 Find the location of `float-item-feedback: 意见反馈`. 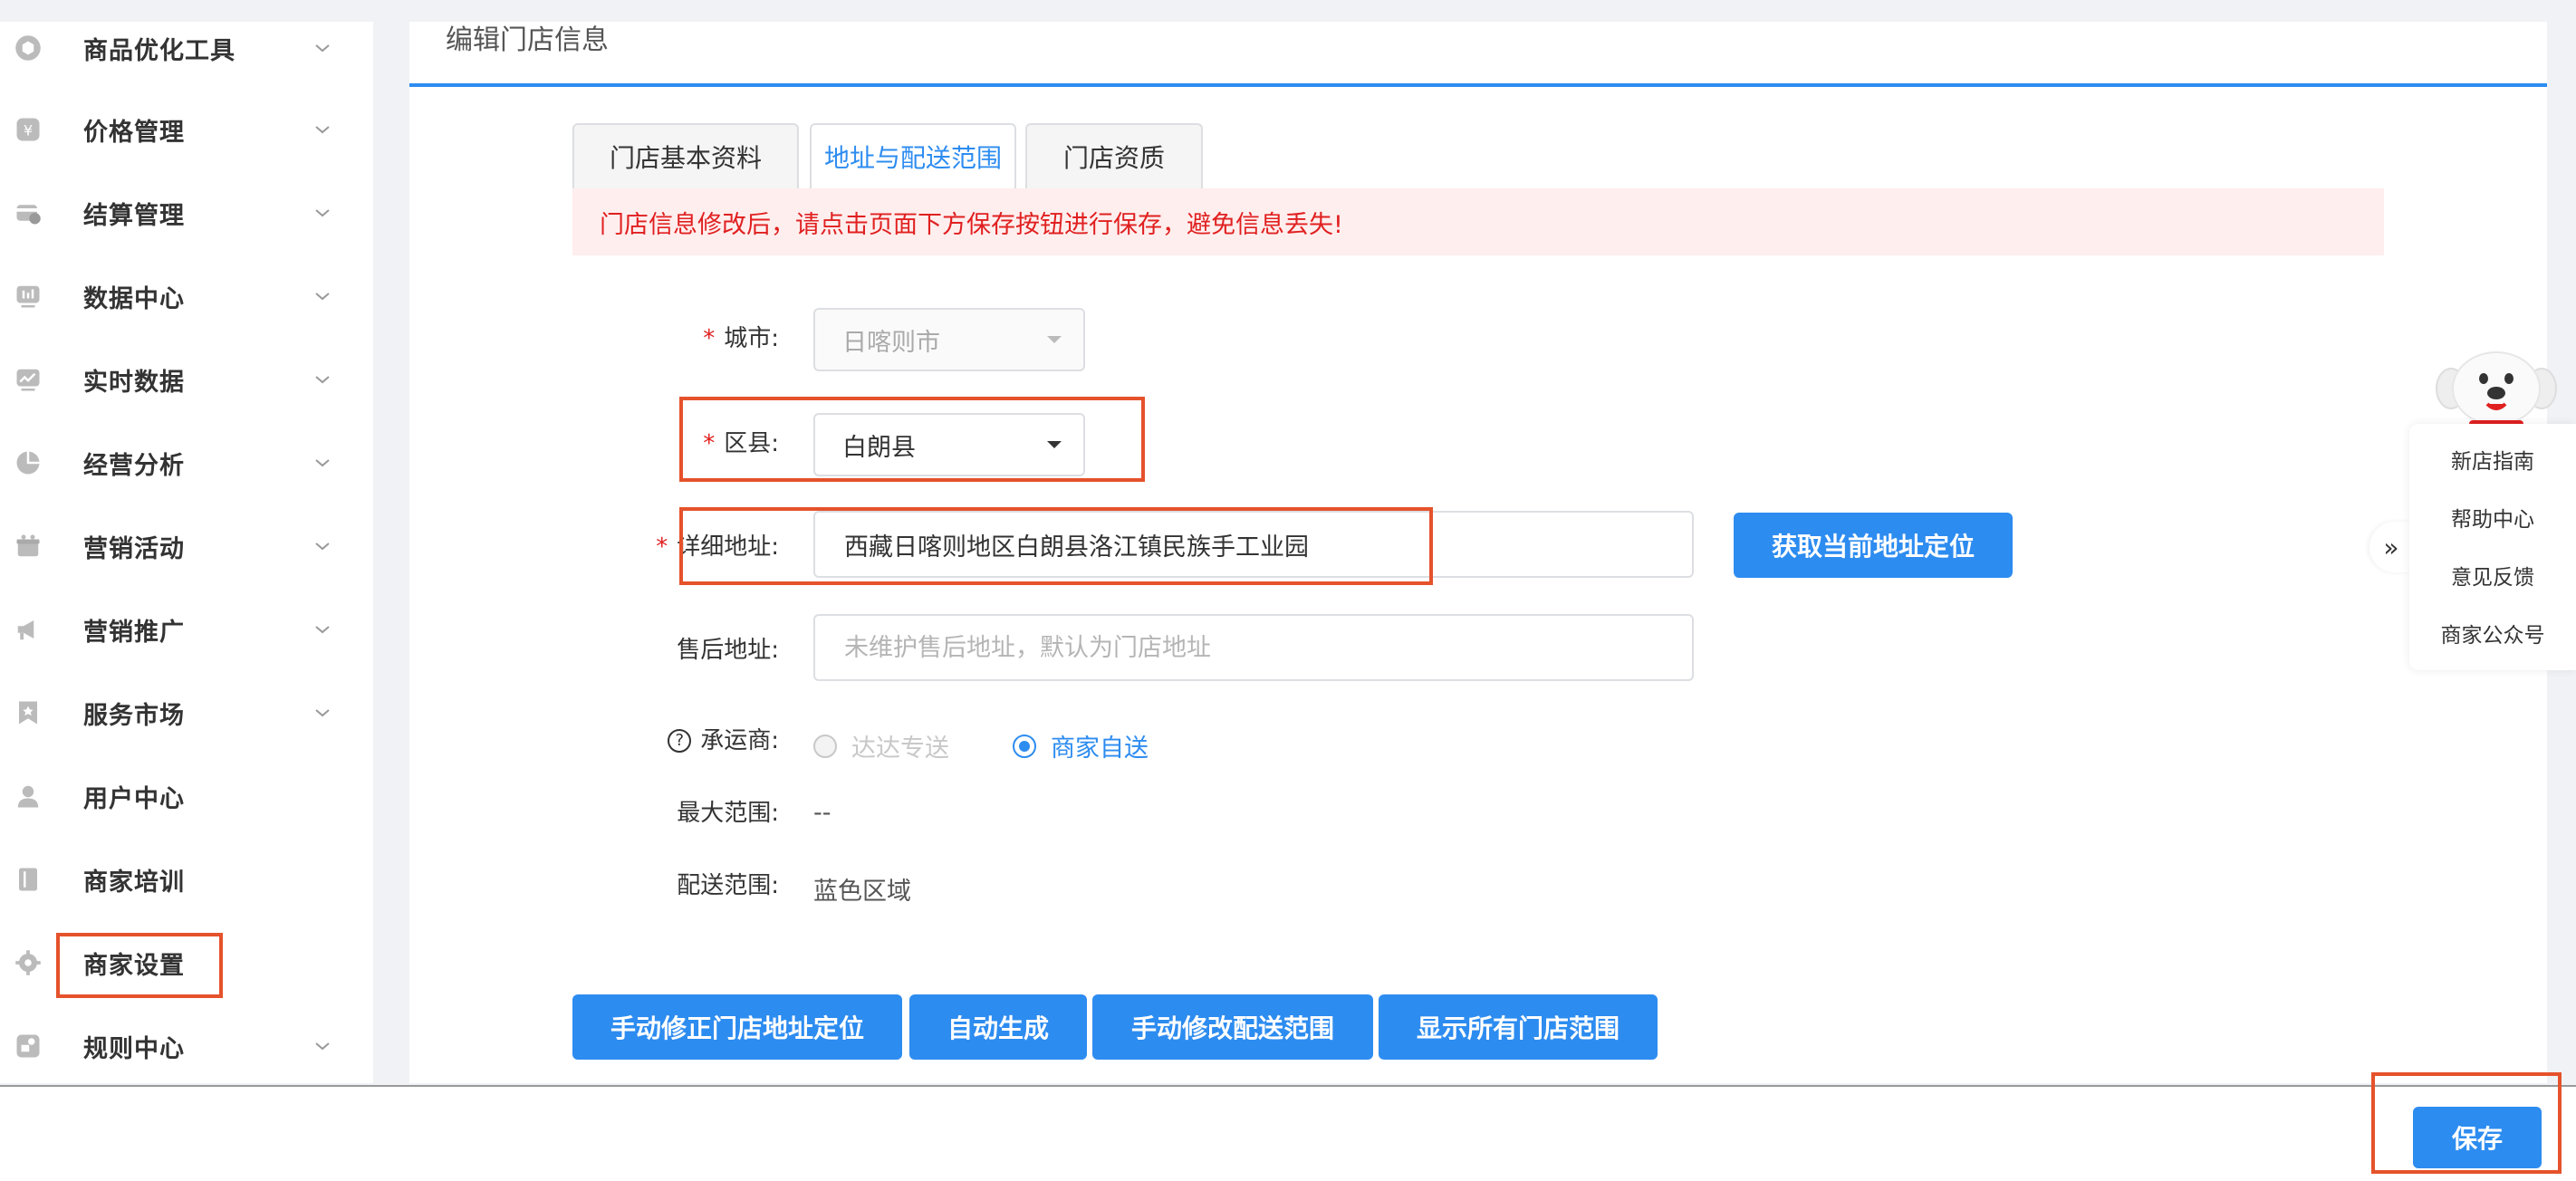

float-item-feedback: 意见反馈 is located at coordinates (2492, 575).